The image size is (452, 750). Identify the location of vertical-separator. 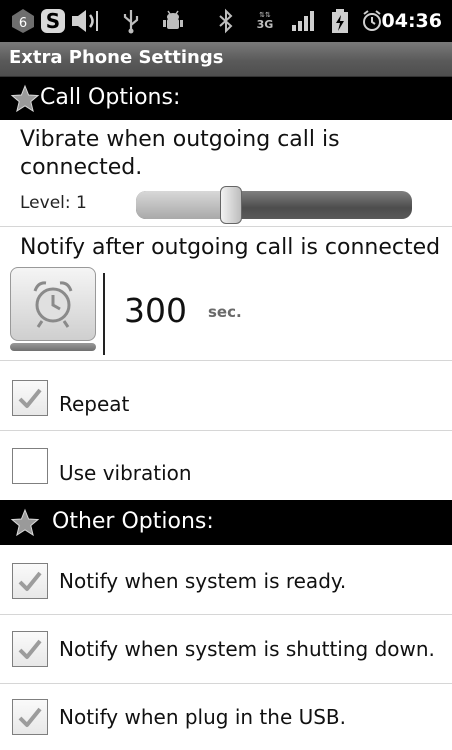
(104, 314).